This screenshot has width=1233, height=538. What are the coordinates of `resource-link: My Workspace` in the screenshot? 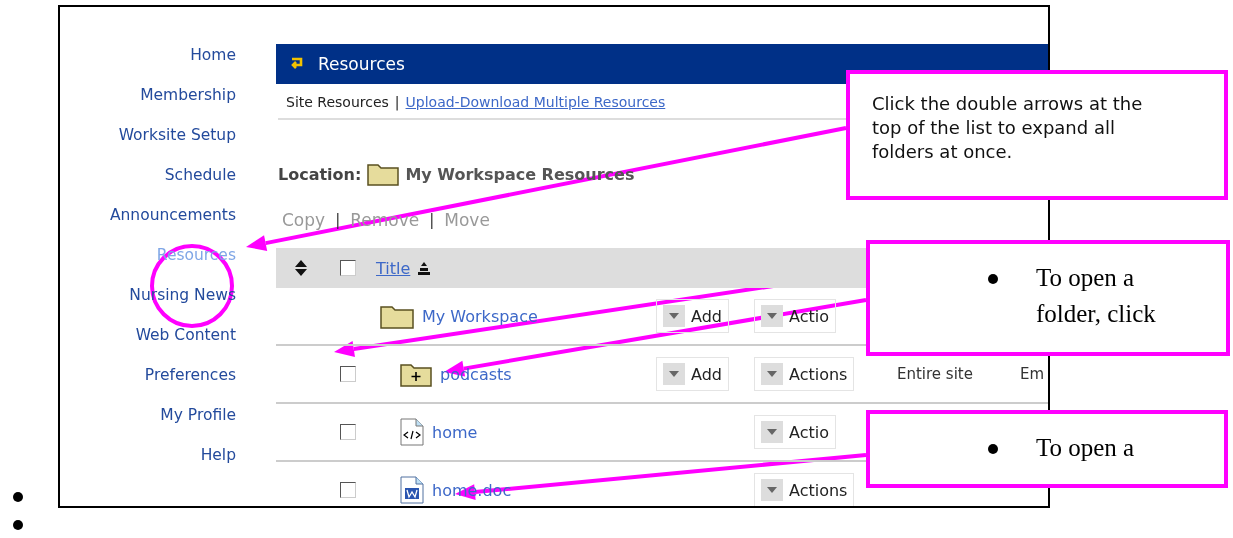 It's located at (480, 316).